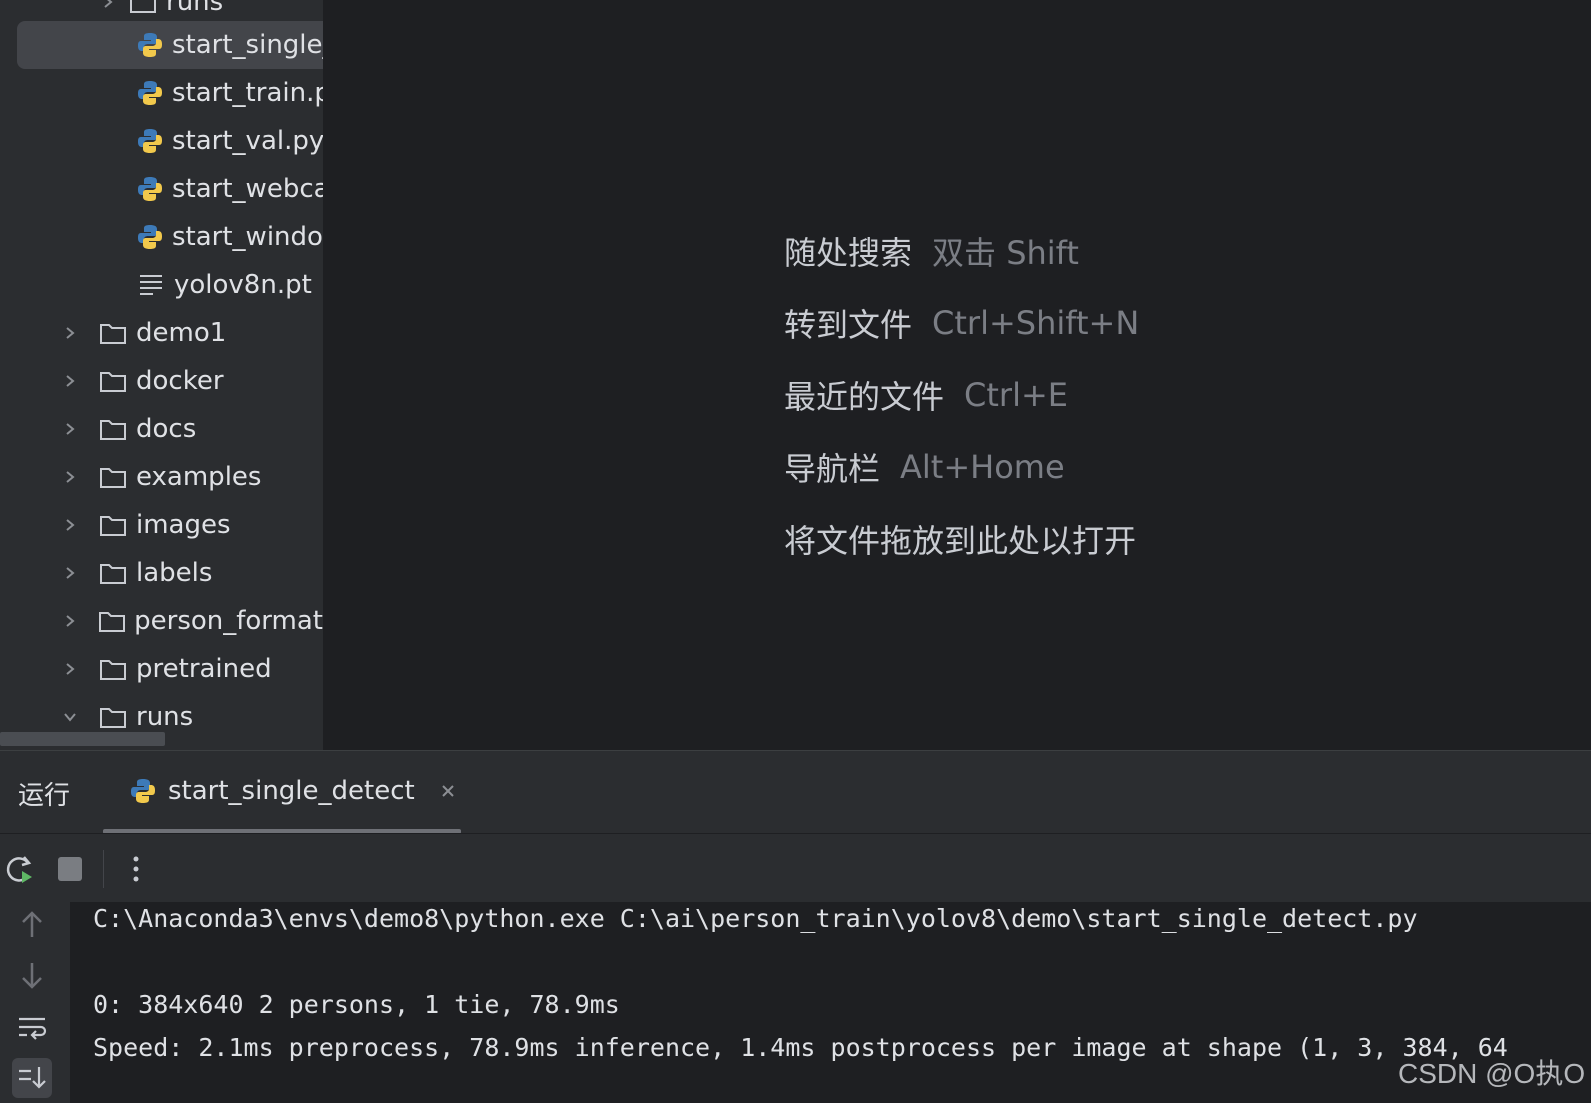  What do you see at coordinates (247, 237) in the screenshot?
I see `tree-item-label: start_windov` at bounding box center [247, 237].